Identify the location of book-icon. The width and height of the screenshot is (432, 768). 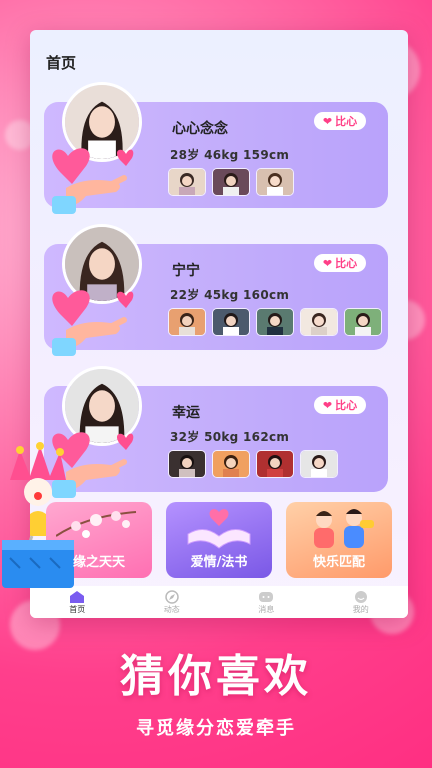
(219, 529).